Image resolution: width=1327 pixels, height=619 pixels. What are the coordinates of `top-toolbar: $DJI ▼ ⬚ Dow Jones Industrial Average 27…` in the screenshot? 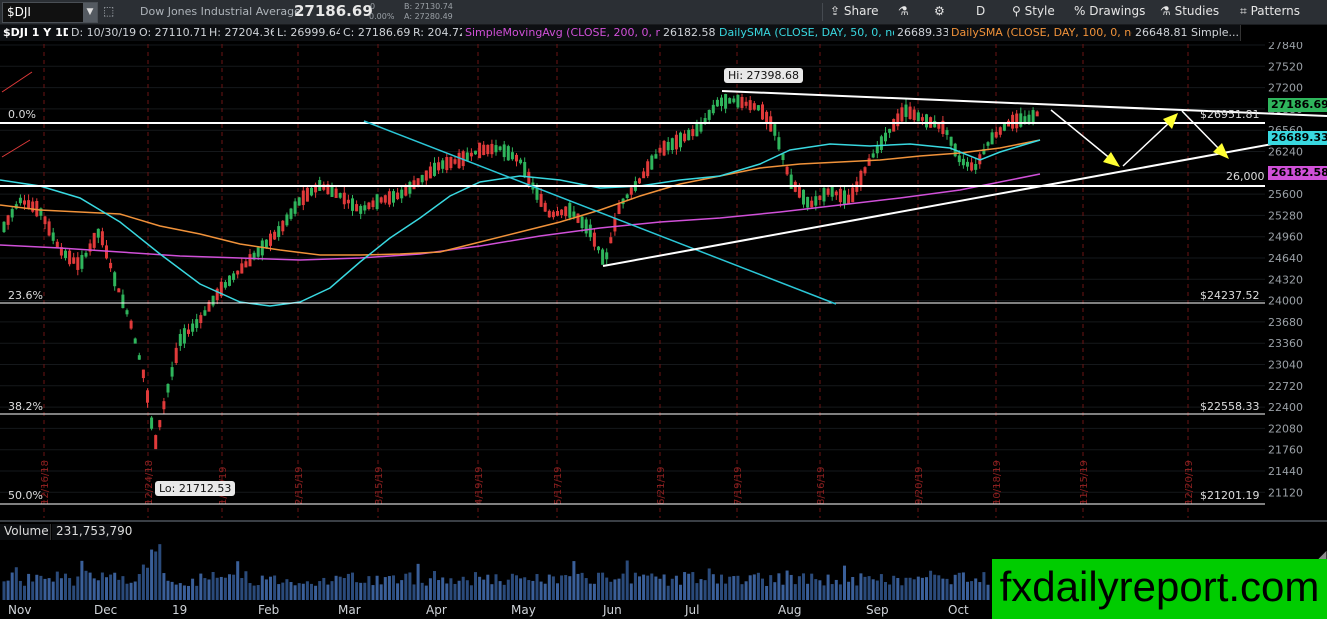 It's located at (663, 12).